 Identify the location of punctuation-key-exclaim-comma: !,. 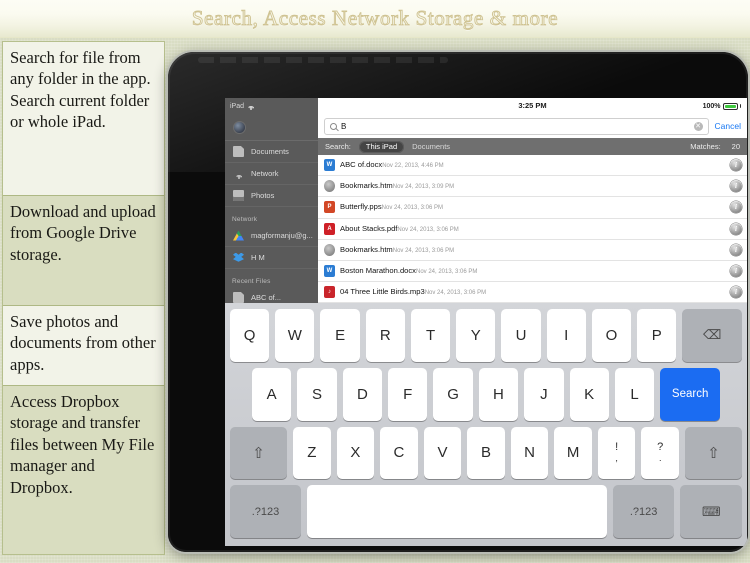
(616, 453).